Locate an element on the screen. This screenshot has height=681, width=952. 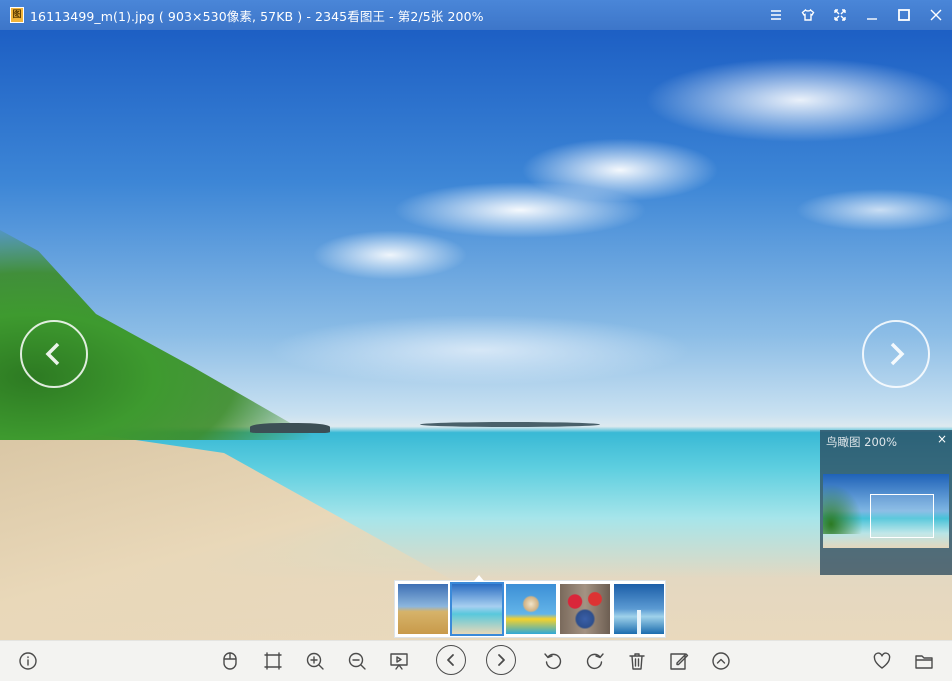
zoom-out-icon is located at coordinates (357, 661).